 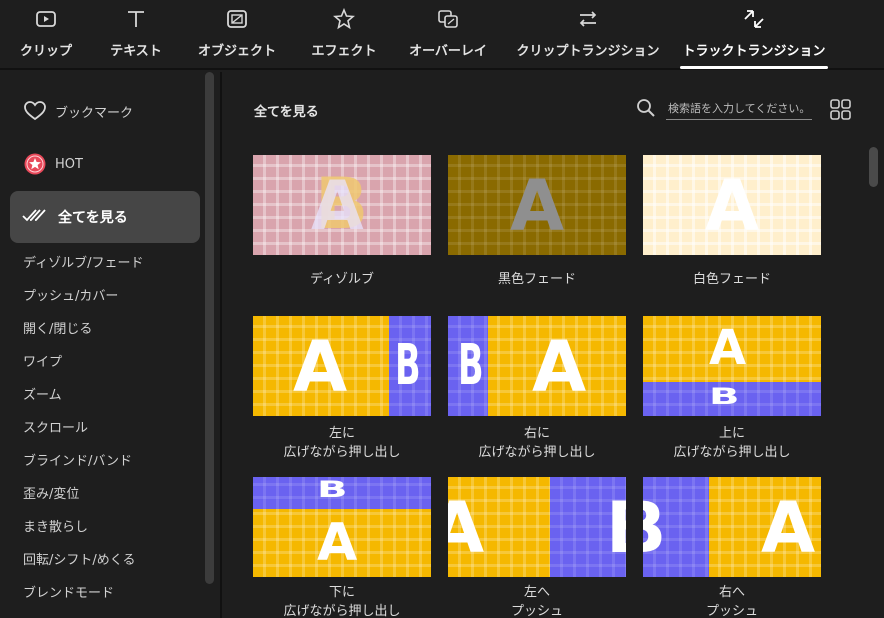 What do you see at coordinates (536, 279) in the screenshot?
I see `card-title: 黒色フェード` at bounding box center [536, 279].